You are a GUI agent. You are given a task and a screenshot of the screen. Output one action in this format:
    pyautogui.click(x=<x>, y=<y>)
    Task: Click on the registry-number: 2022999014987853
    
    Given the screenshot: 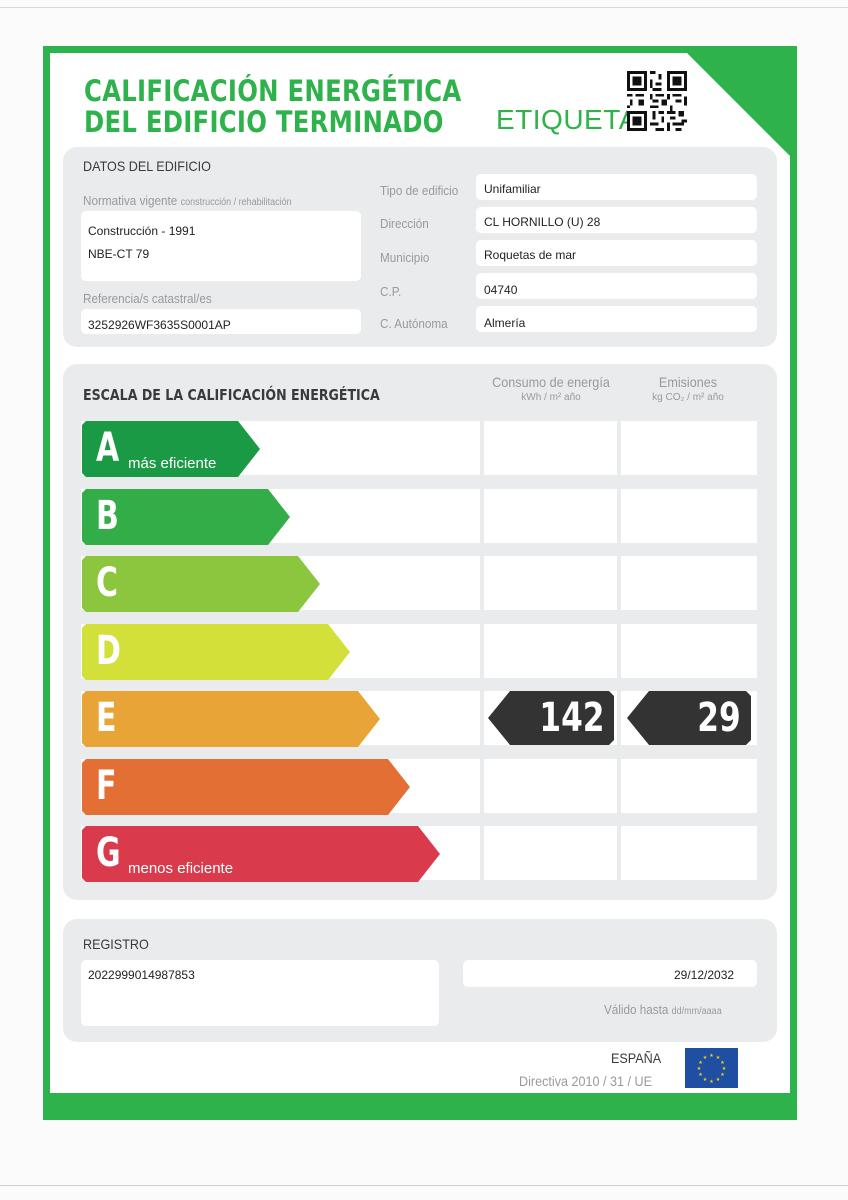 What is the action you would take?
    pyautogui.click(x=141, y=975)
    